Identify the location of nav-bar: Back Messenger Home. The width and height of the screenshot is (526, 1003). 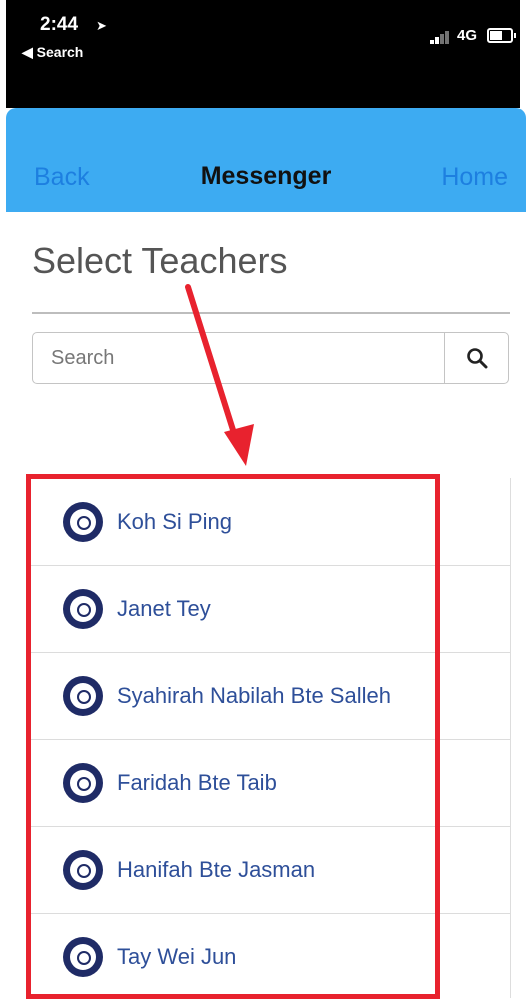
(266, 160).